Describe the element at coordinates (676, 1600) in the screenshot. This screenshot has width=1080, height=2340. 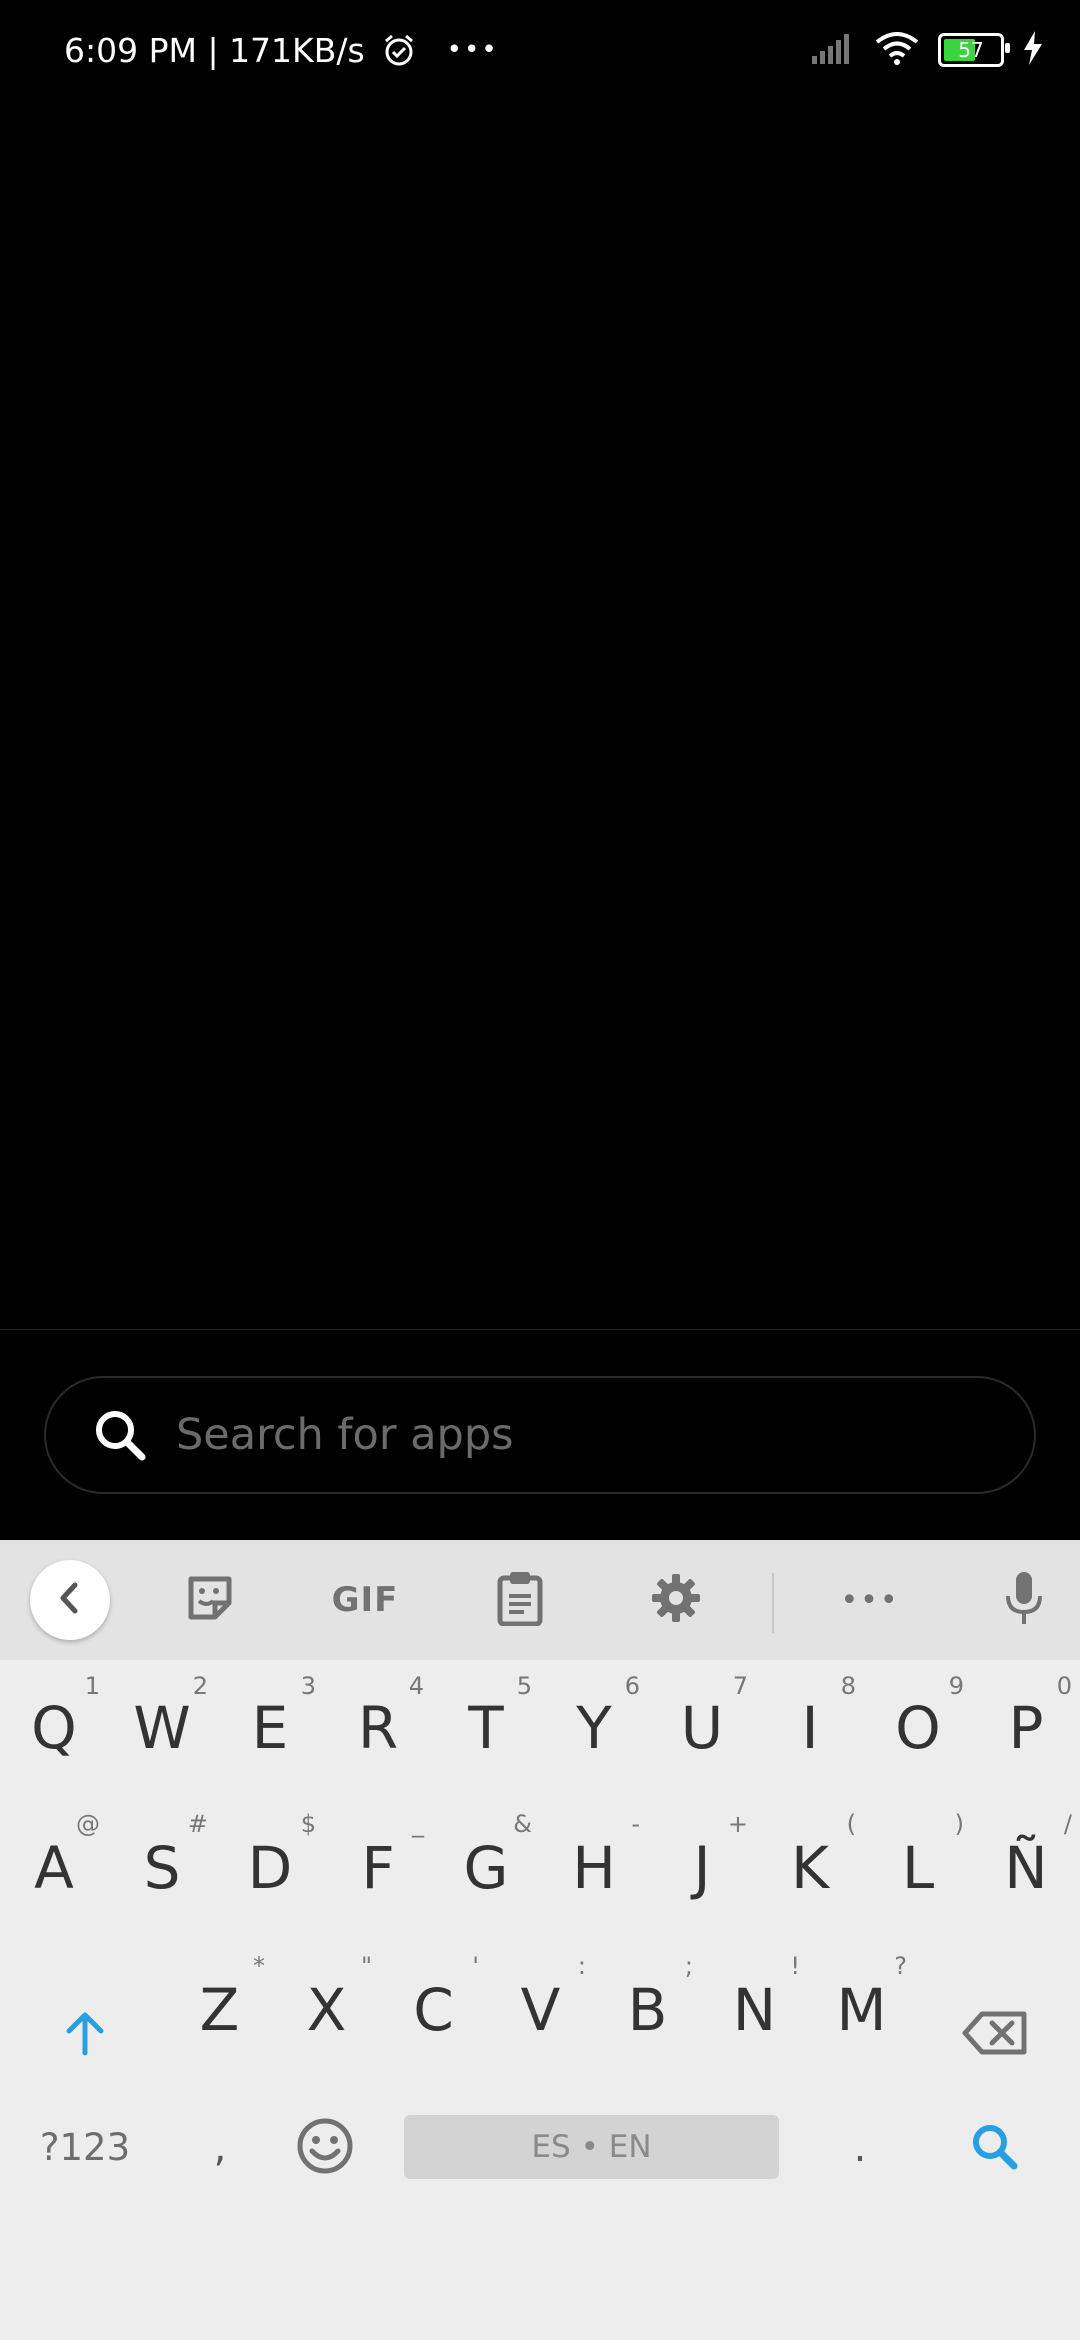
I see `settings-button` at that location.